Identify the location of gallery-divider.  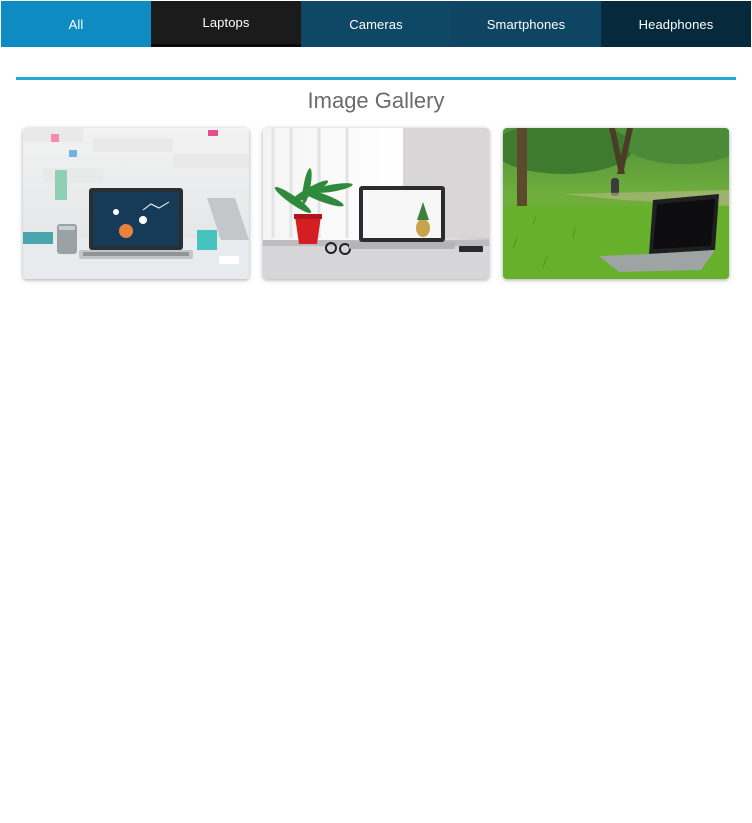
(376, 78).